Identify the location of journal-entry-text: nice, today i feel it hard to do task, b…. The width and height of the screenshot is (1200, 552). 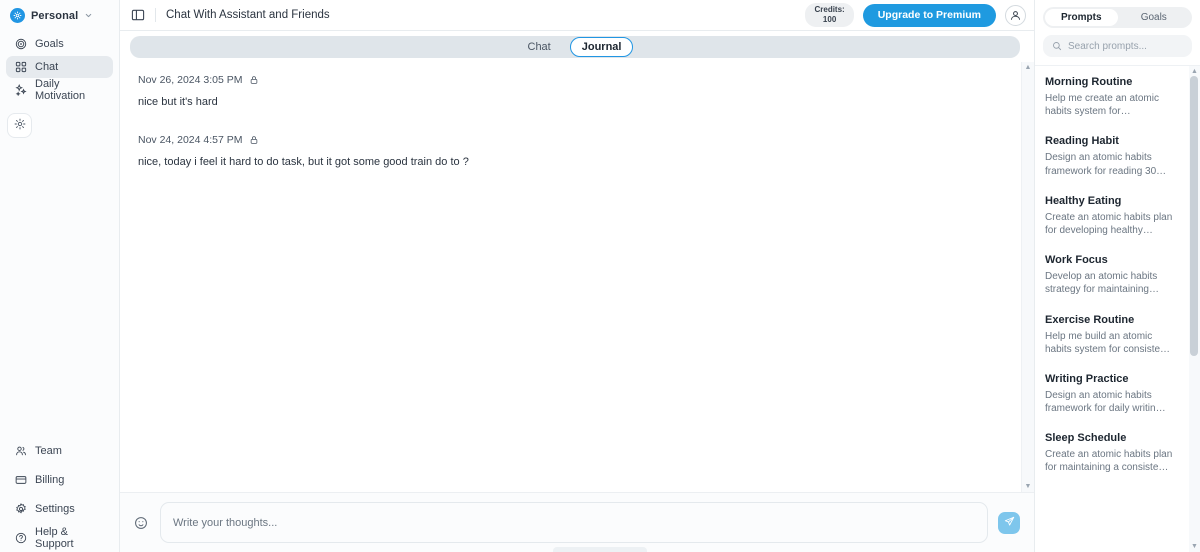
(303, 162).